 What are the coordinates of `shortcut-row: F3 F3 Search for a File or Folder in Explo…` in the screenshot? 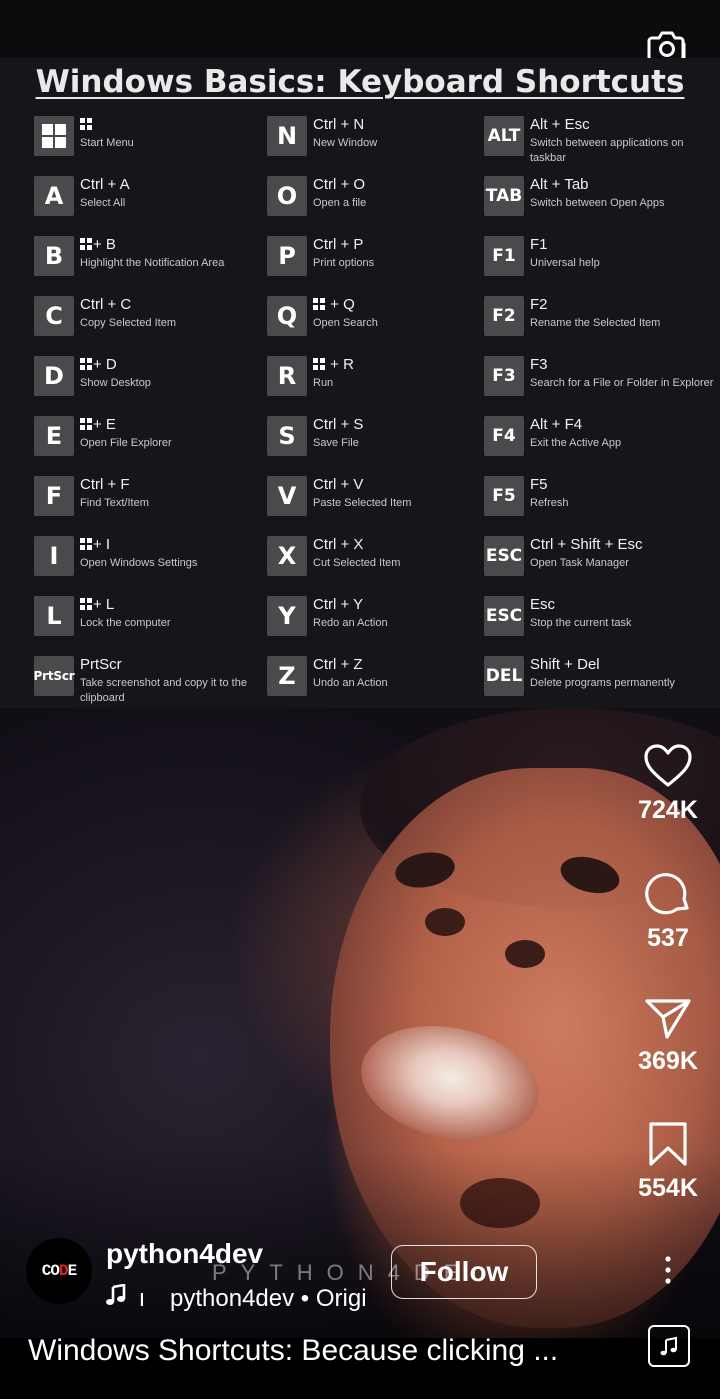 It's located at (599, 386).